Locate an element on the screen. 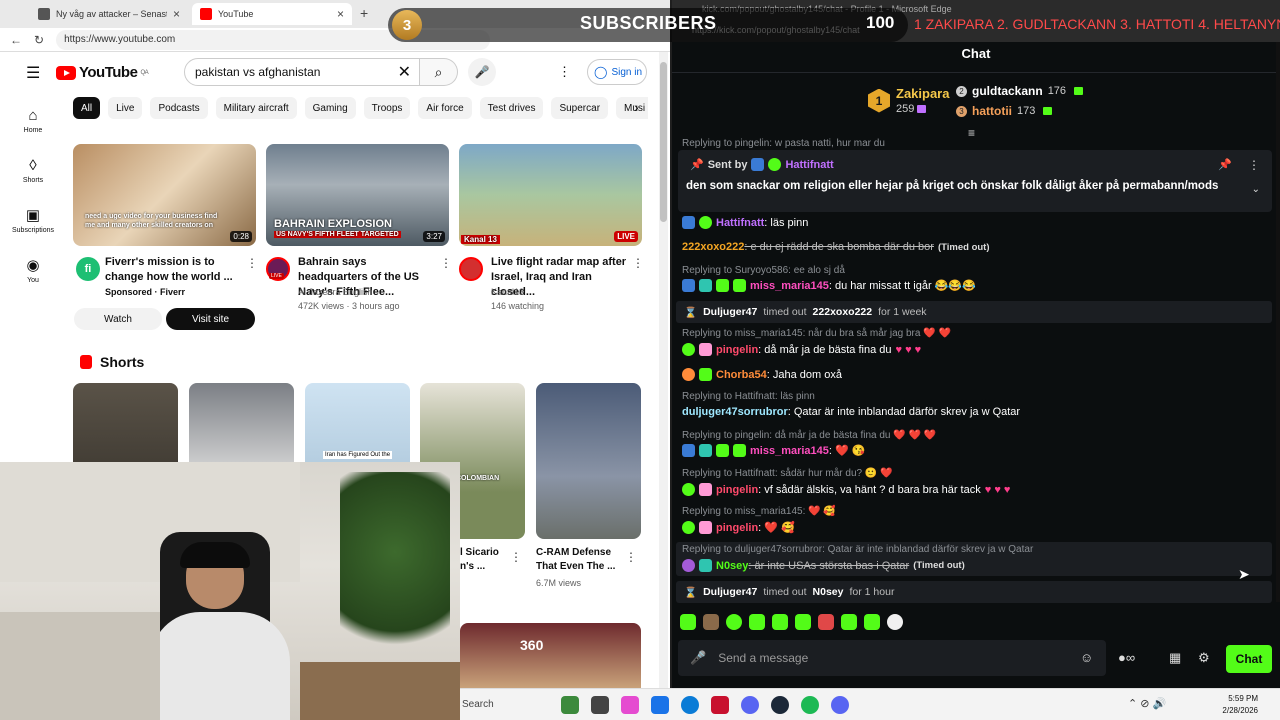 The height and width of the screenshot is (720, 1280). search-button: ⌕ is located at coordinates (439, 72).